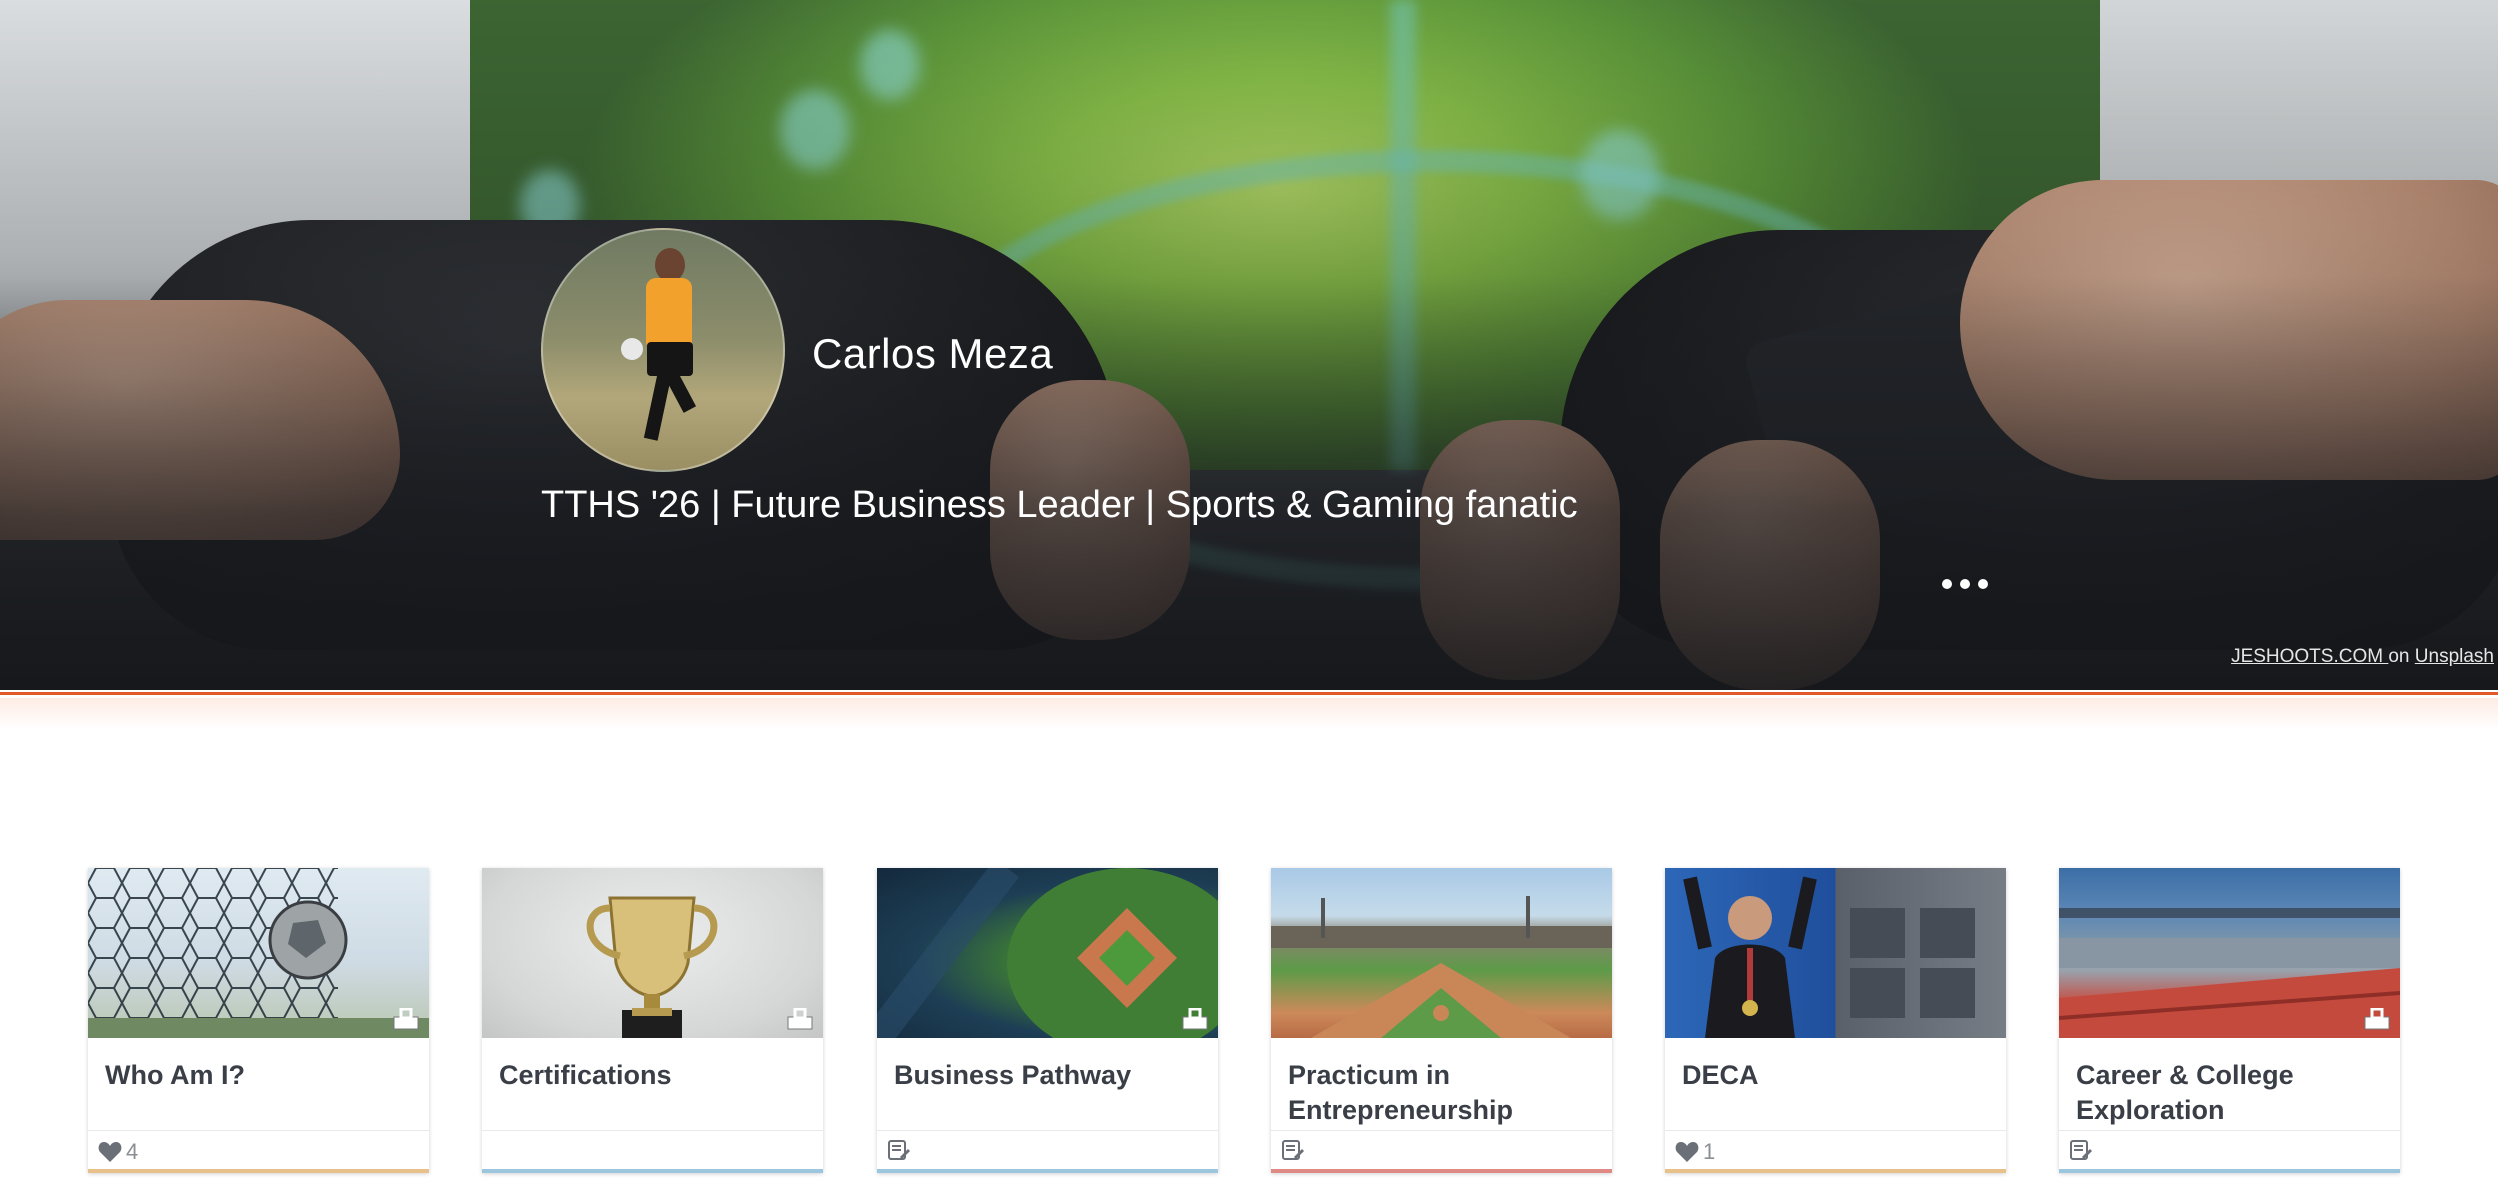 The height and width of the screenshot is (1204, 2498). What do you see at coordinates (1965, 584) in the screenshot?
I see `more-options-button` at bounding box center [1965, 584].